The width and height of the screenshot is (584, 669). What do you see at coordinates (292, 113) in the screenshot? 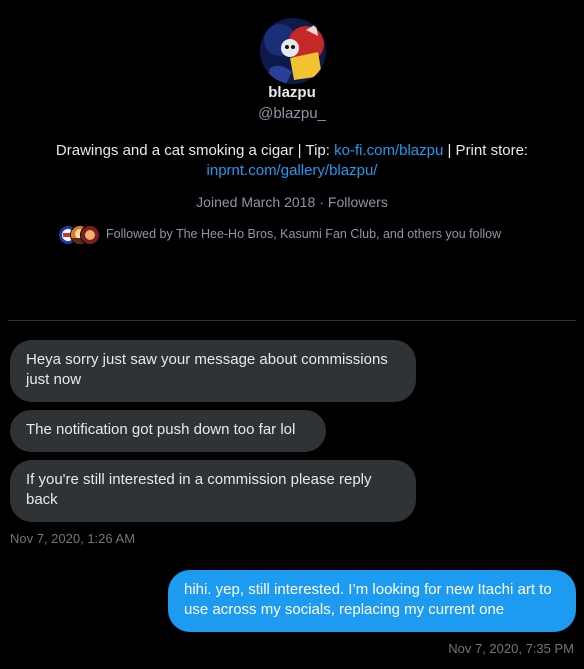
I see `profile-handle: @blazpu_` at bounding box center [292, 113].